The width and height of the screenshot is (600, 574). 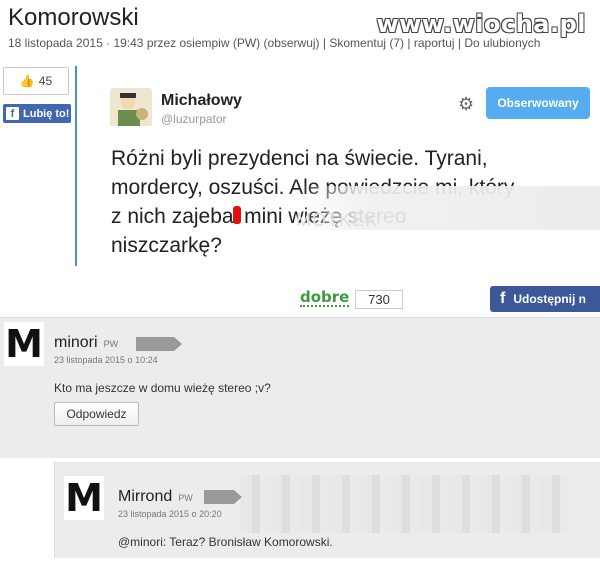 What do you see at coordinates (106, 360) in the screenshot?
I see `comment-date: 23 listopada 2015 o 10:24` at bounding box center [106, 360].